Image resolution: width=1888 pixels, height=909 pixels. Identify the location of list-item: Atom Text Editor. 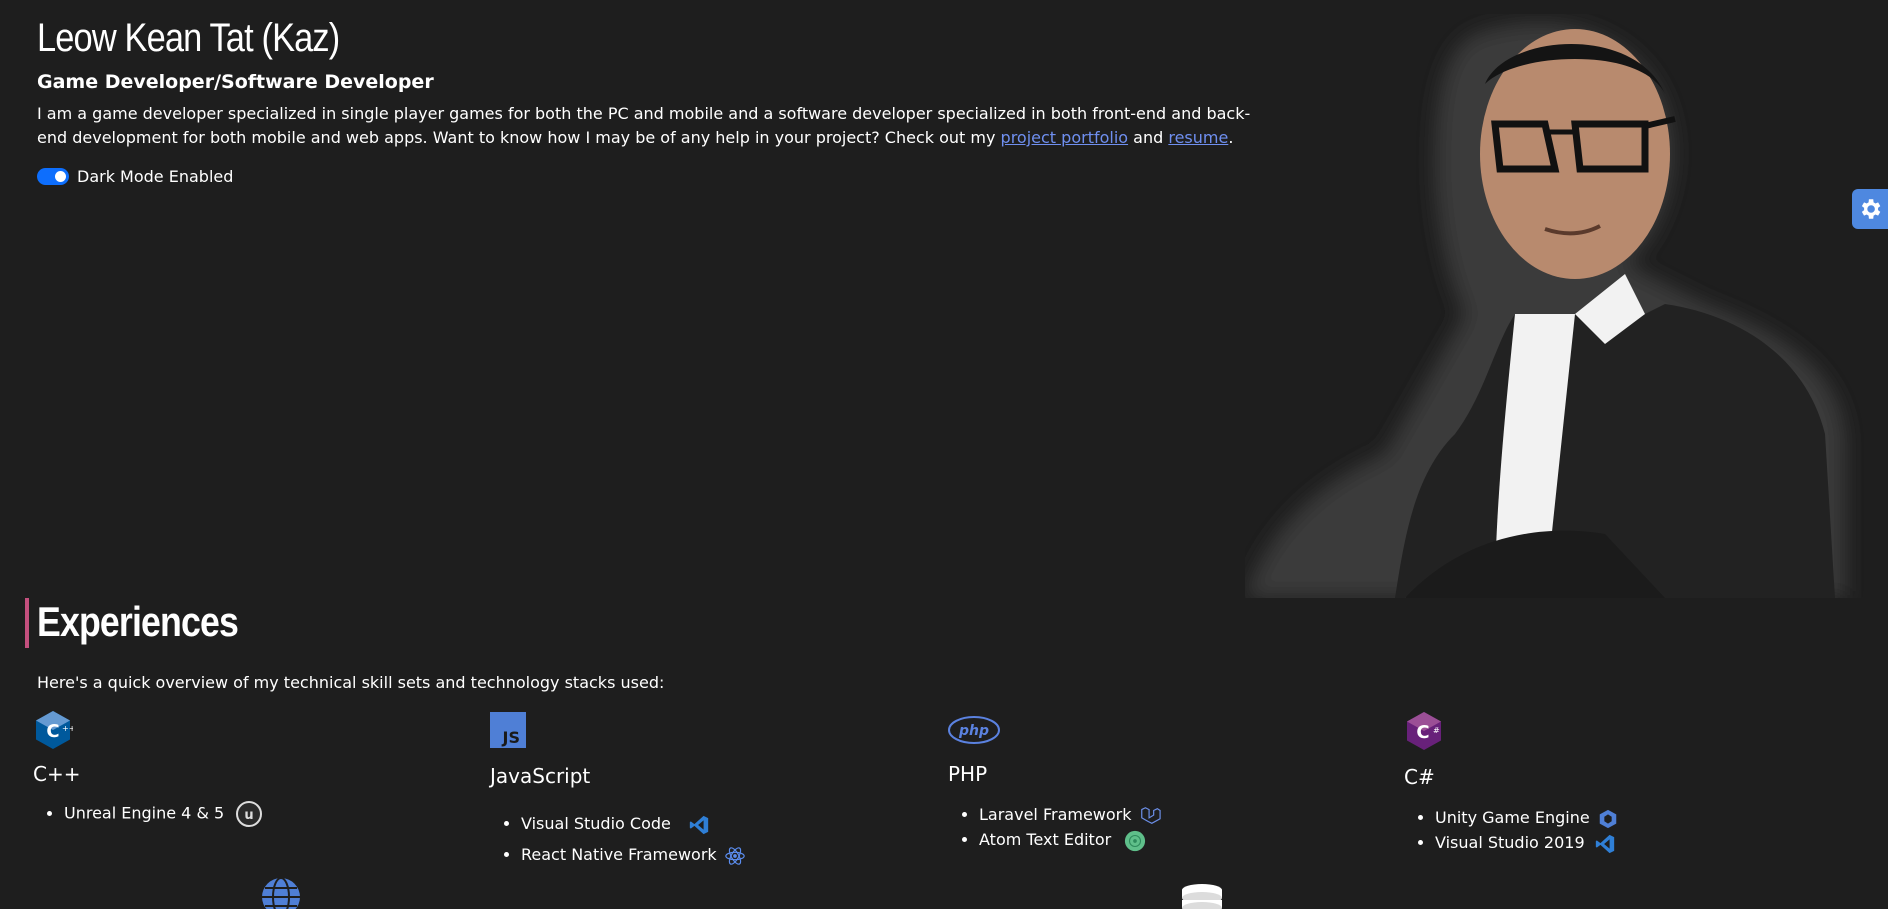
(1070, 839).